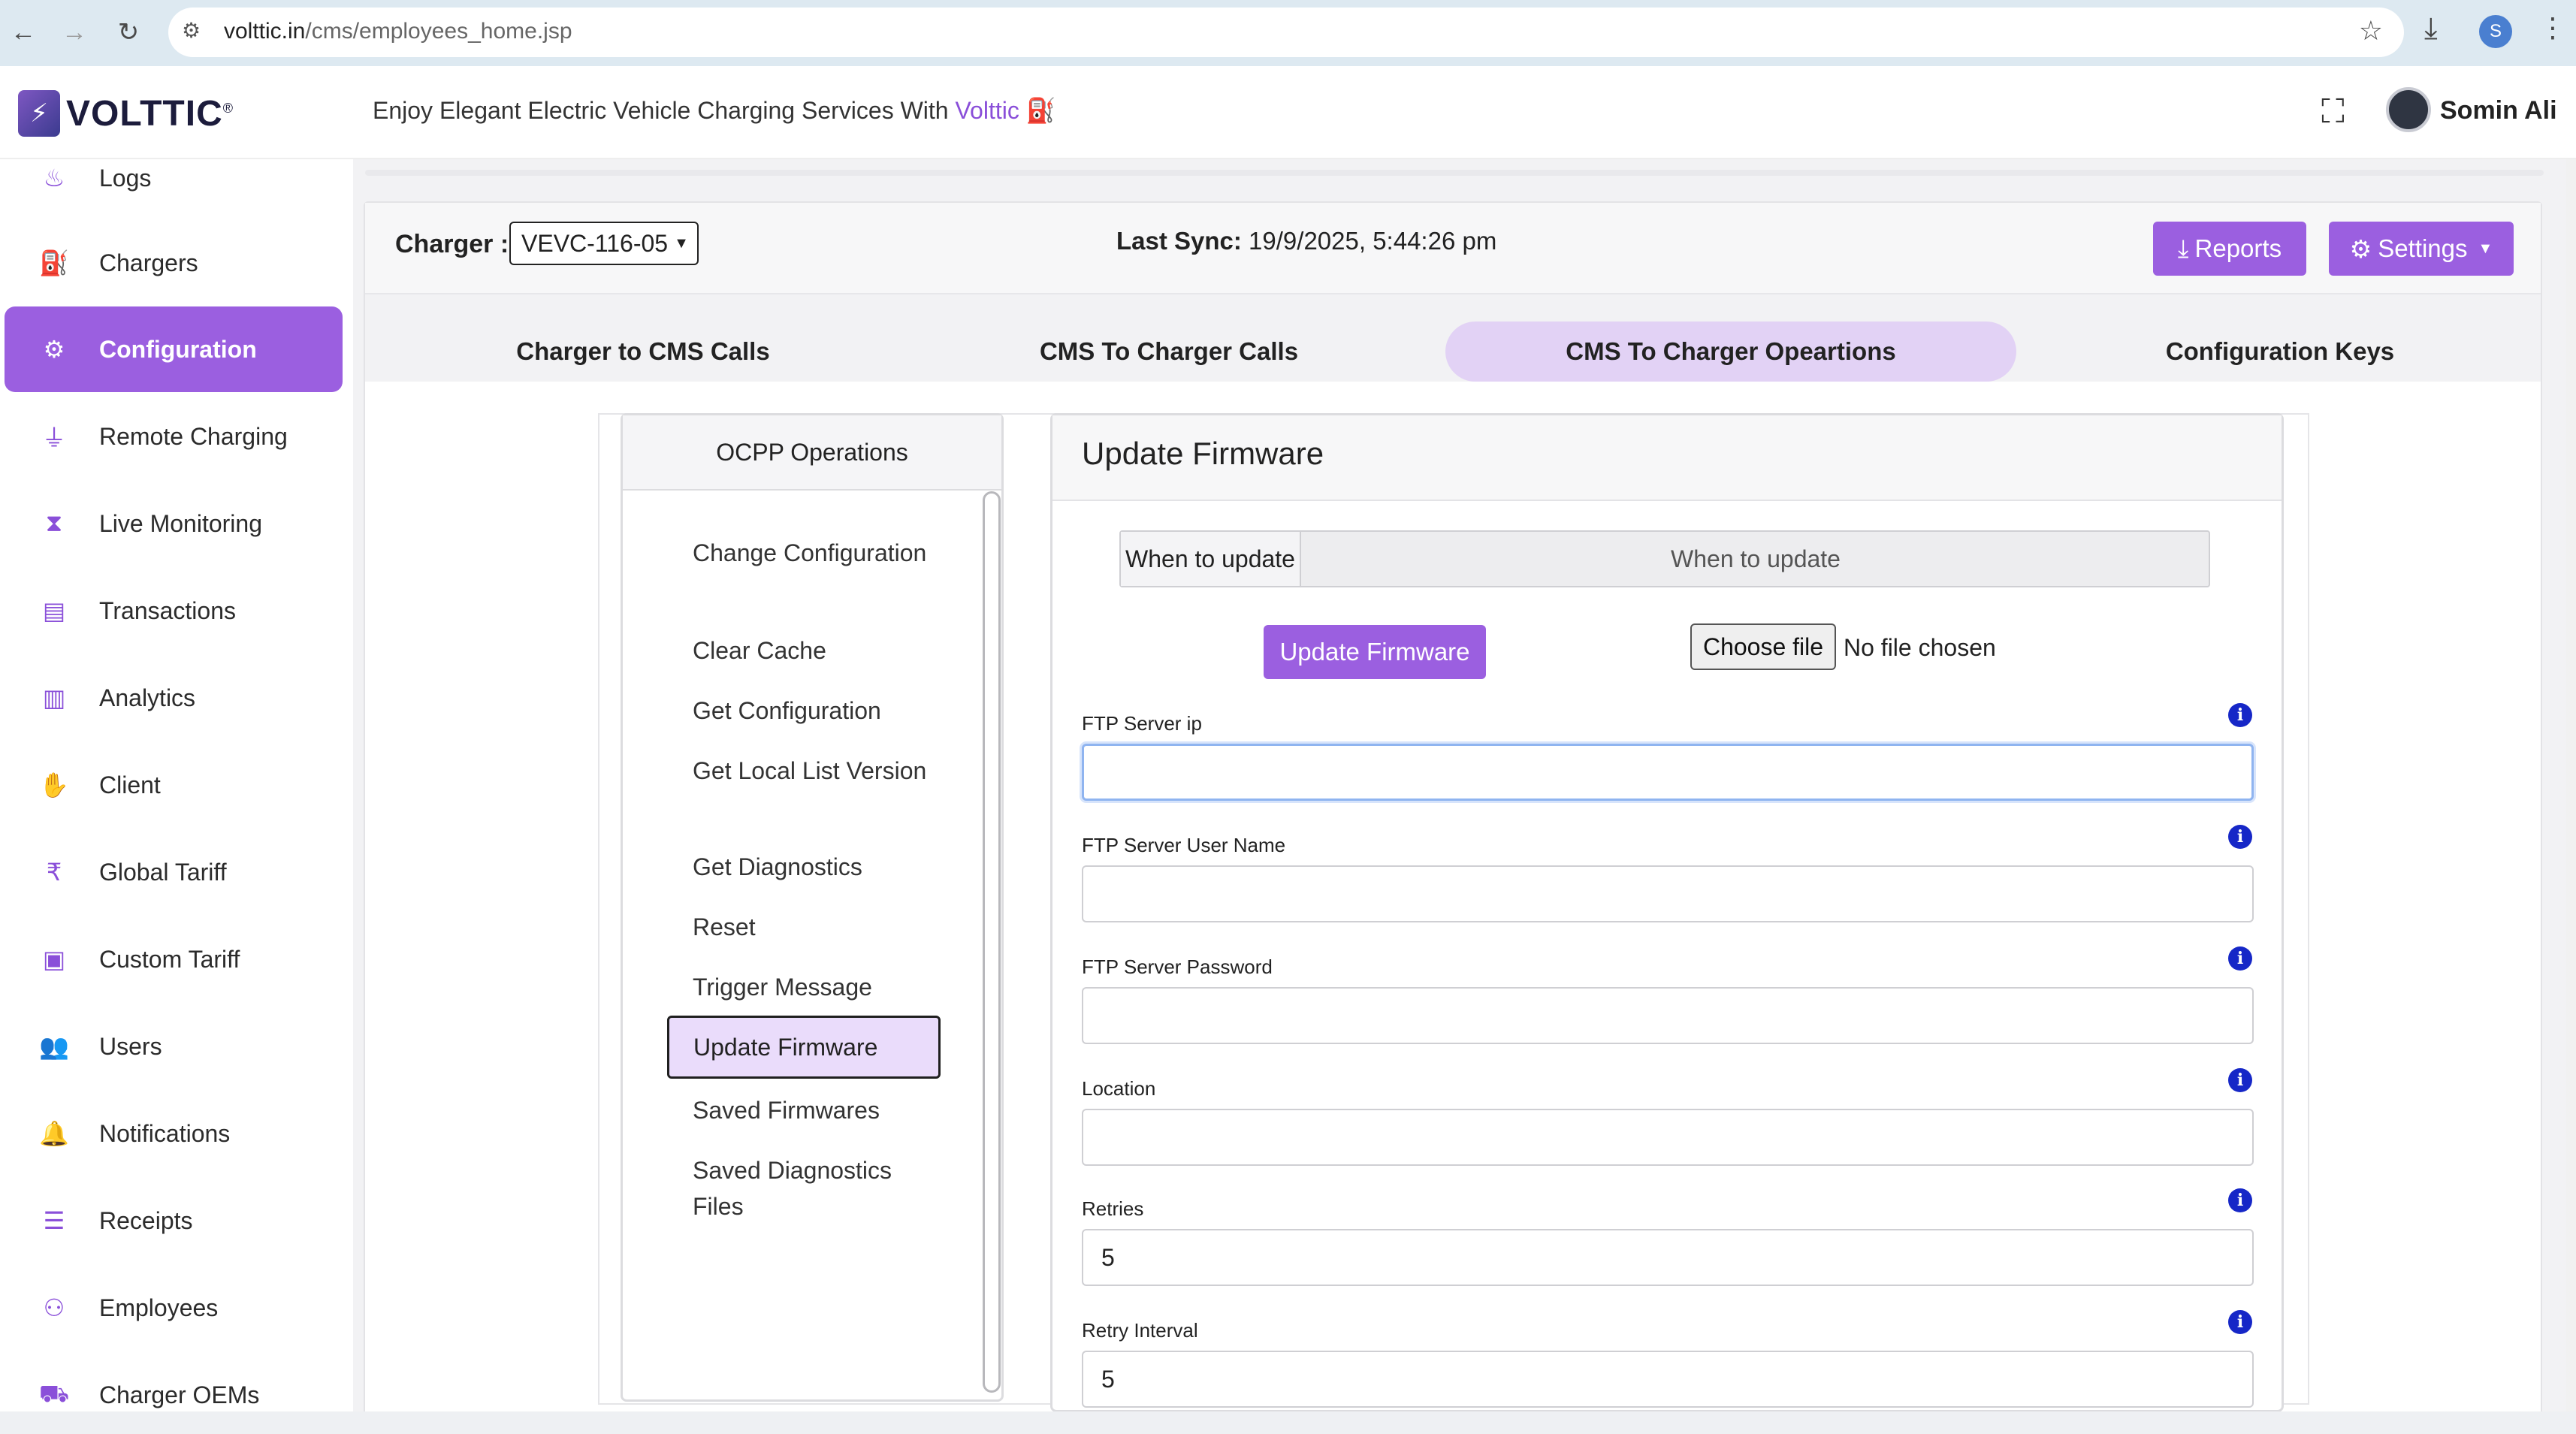  What do you see at coordinates (174, 1220) in the screenshot?
I see `sidebar-item-receipts: ☰ Receipts` at bounding box center [174, 1220].